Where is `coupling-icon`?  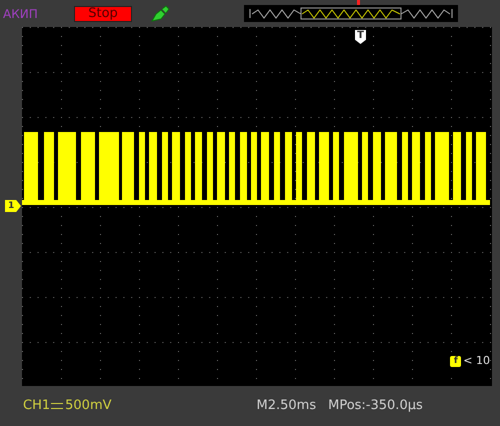
coupling-icon is located at coordinates (57, 406).